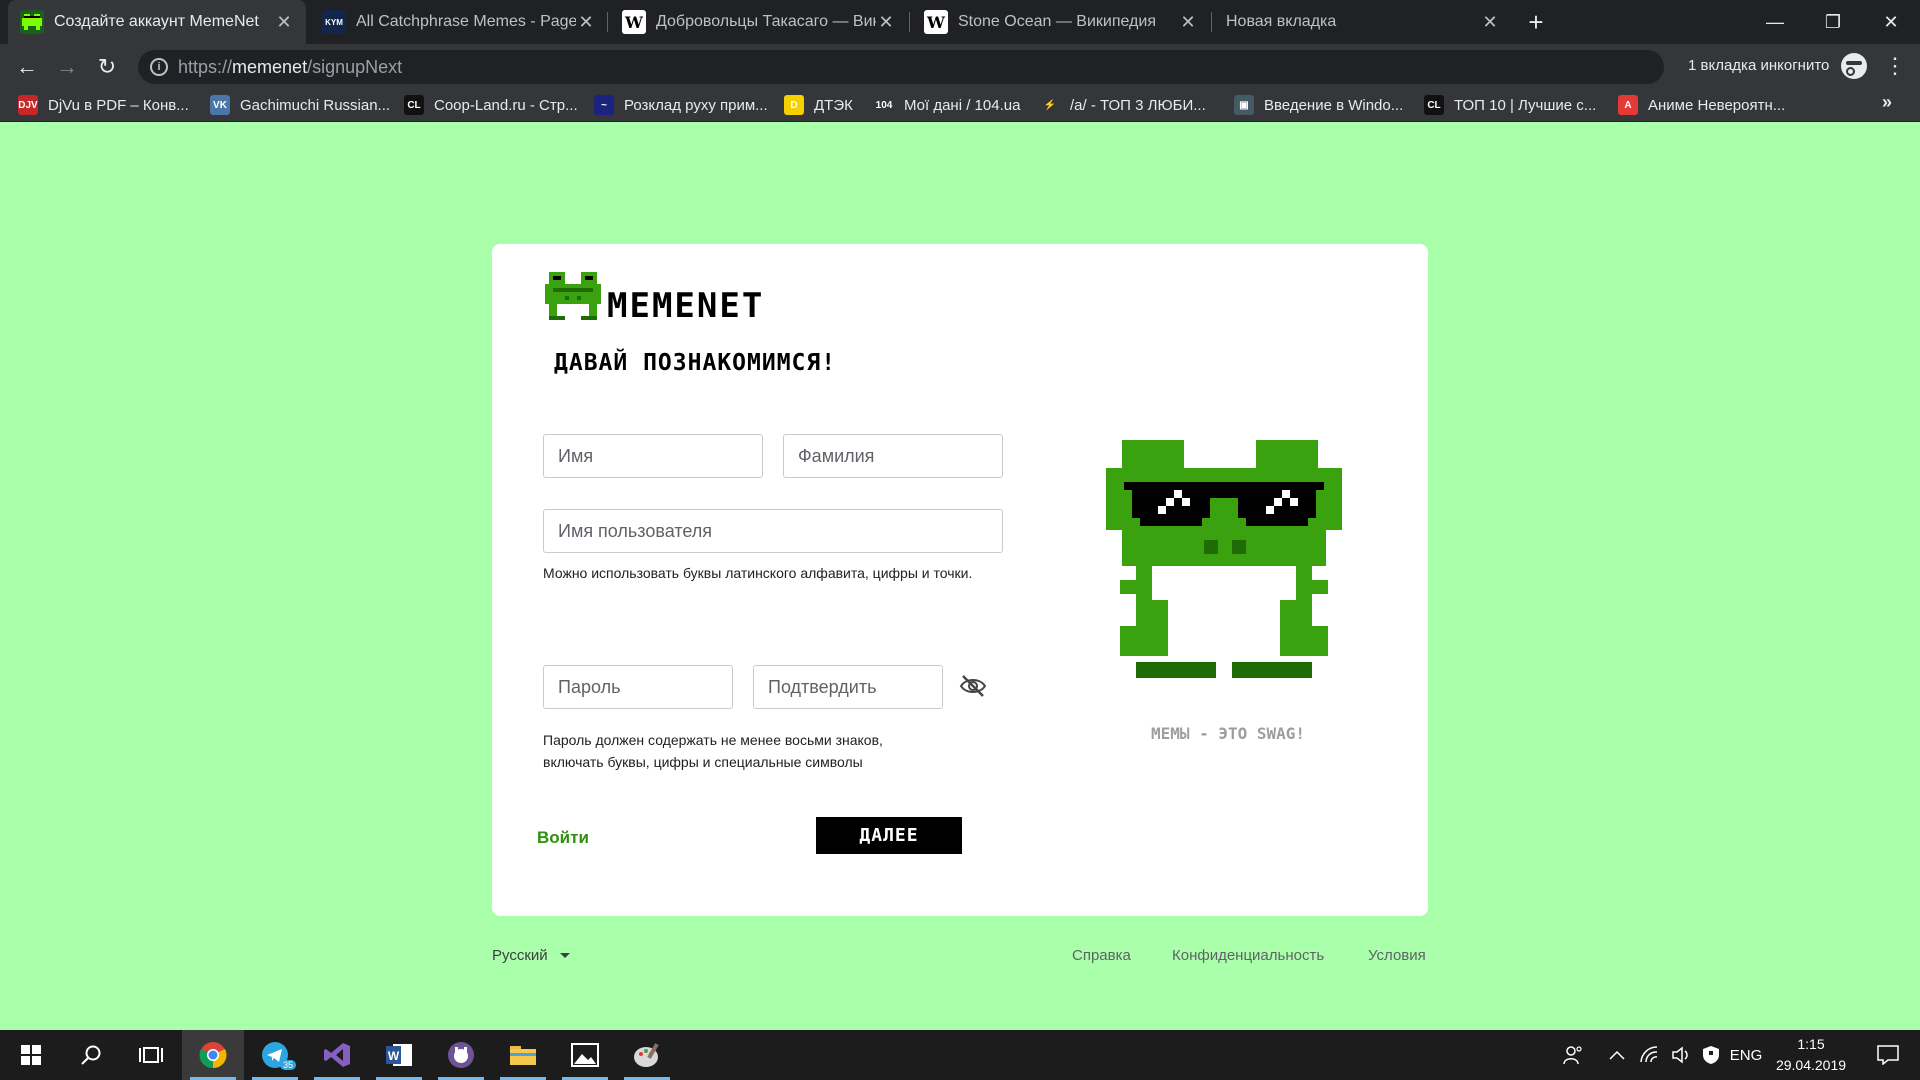  I want to click on photos-icon, so click(585, 1055).